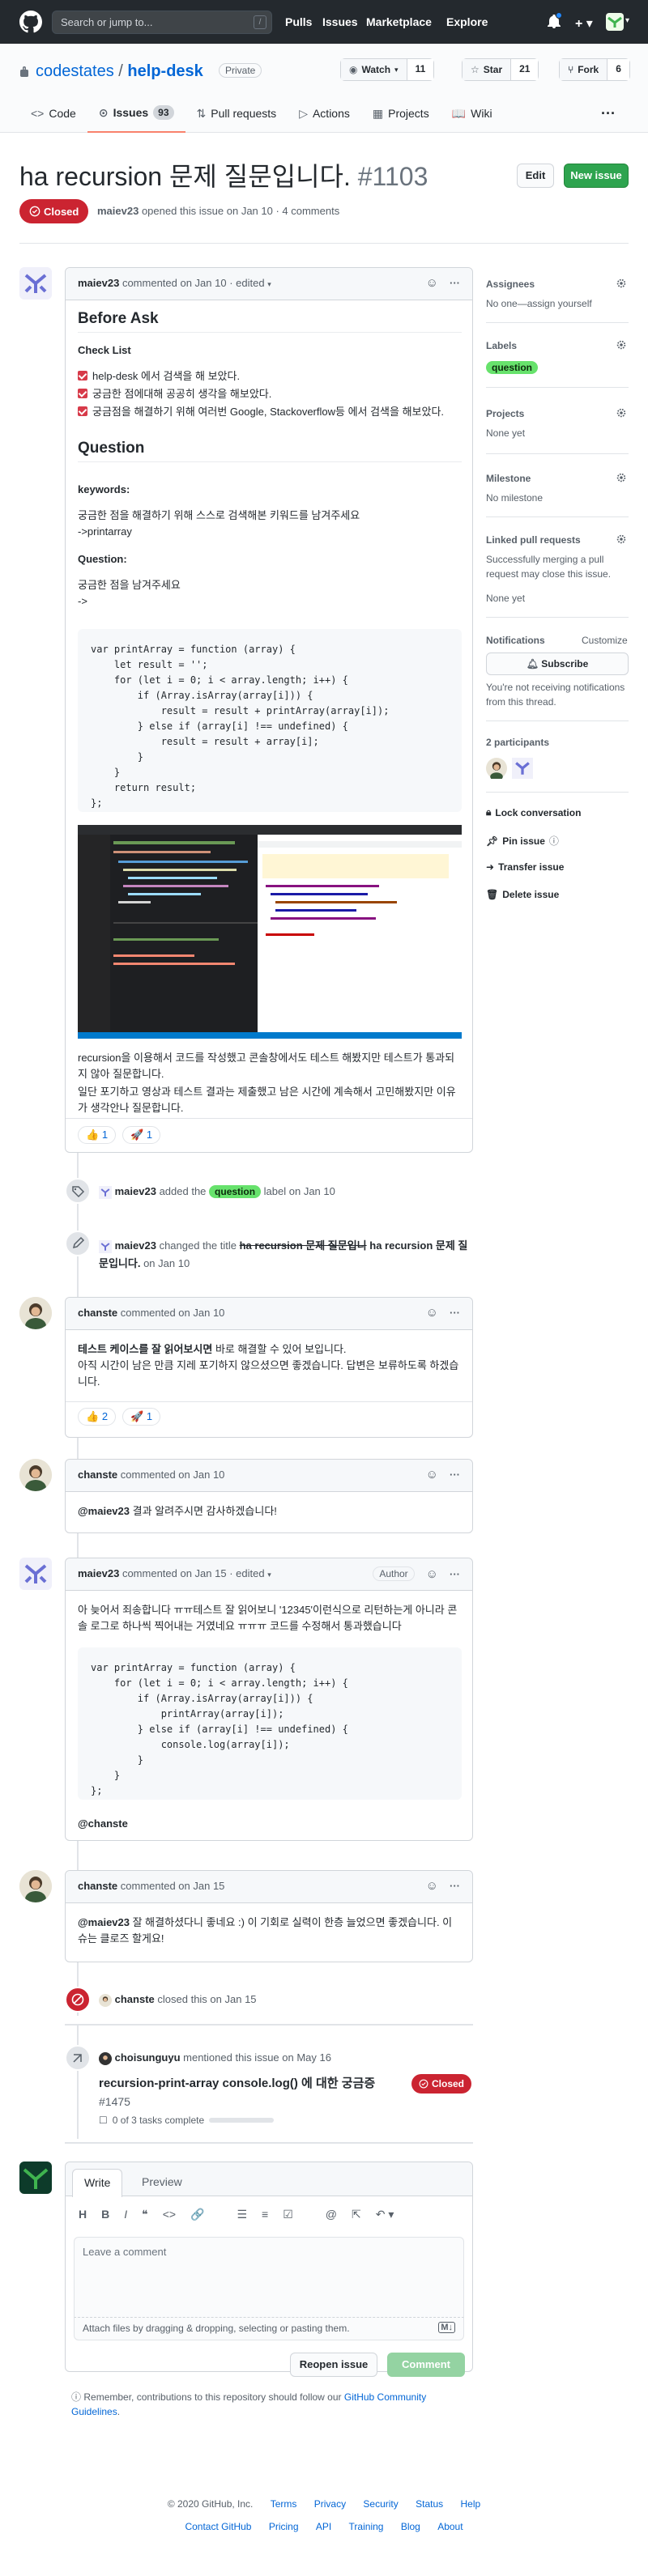 The image size is (648, 2576). Describe the element at coordinates (594, 69) in the screenshot. I see `fork-button: ⑂ Fork 6` at that location.